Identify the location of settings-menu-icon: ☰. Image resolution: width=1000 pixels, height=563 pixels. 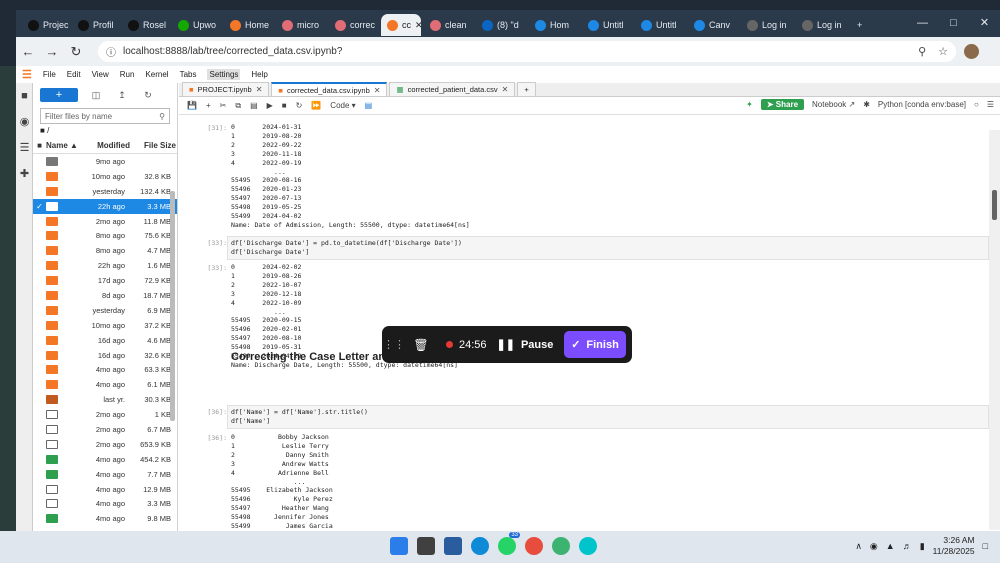
(990, 104).